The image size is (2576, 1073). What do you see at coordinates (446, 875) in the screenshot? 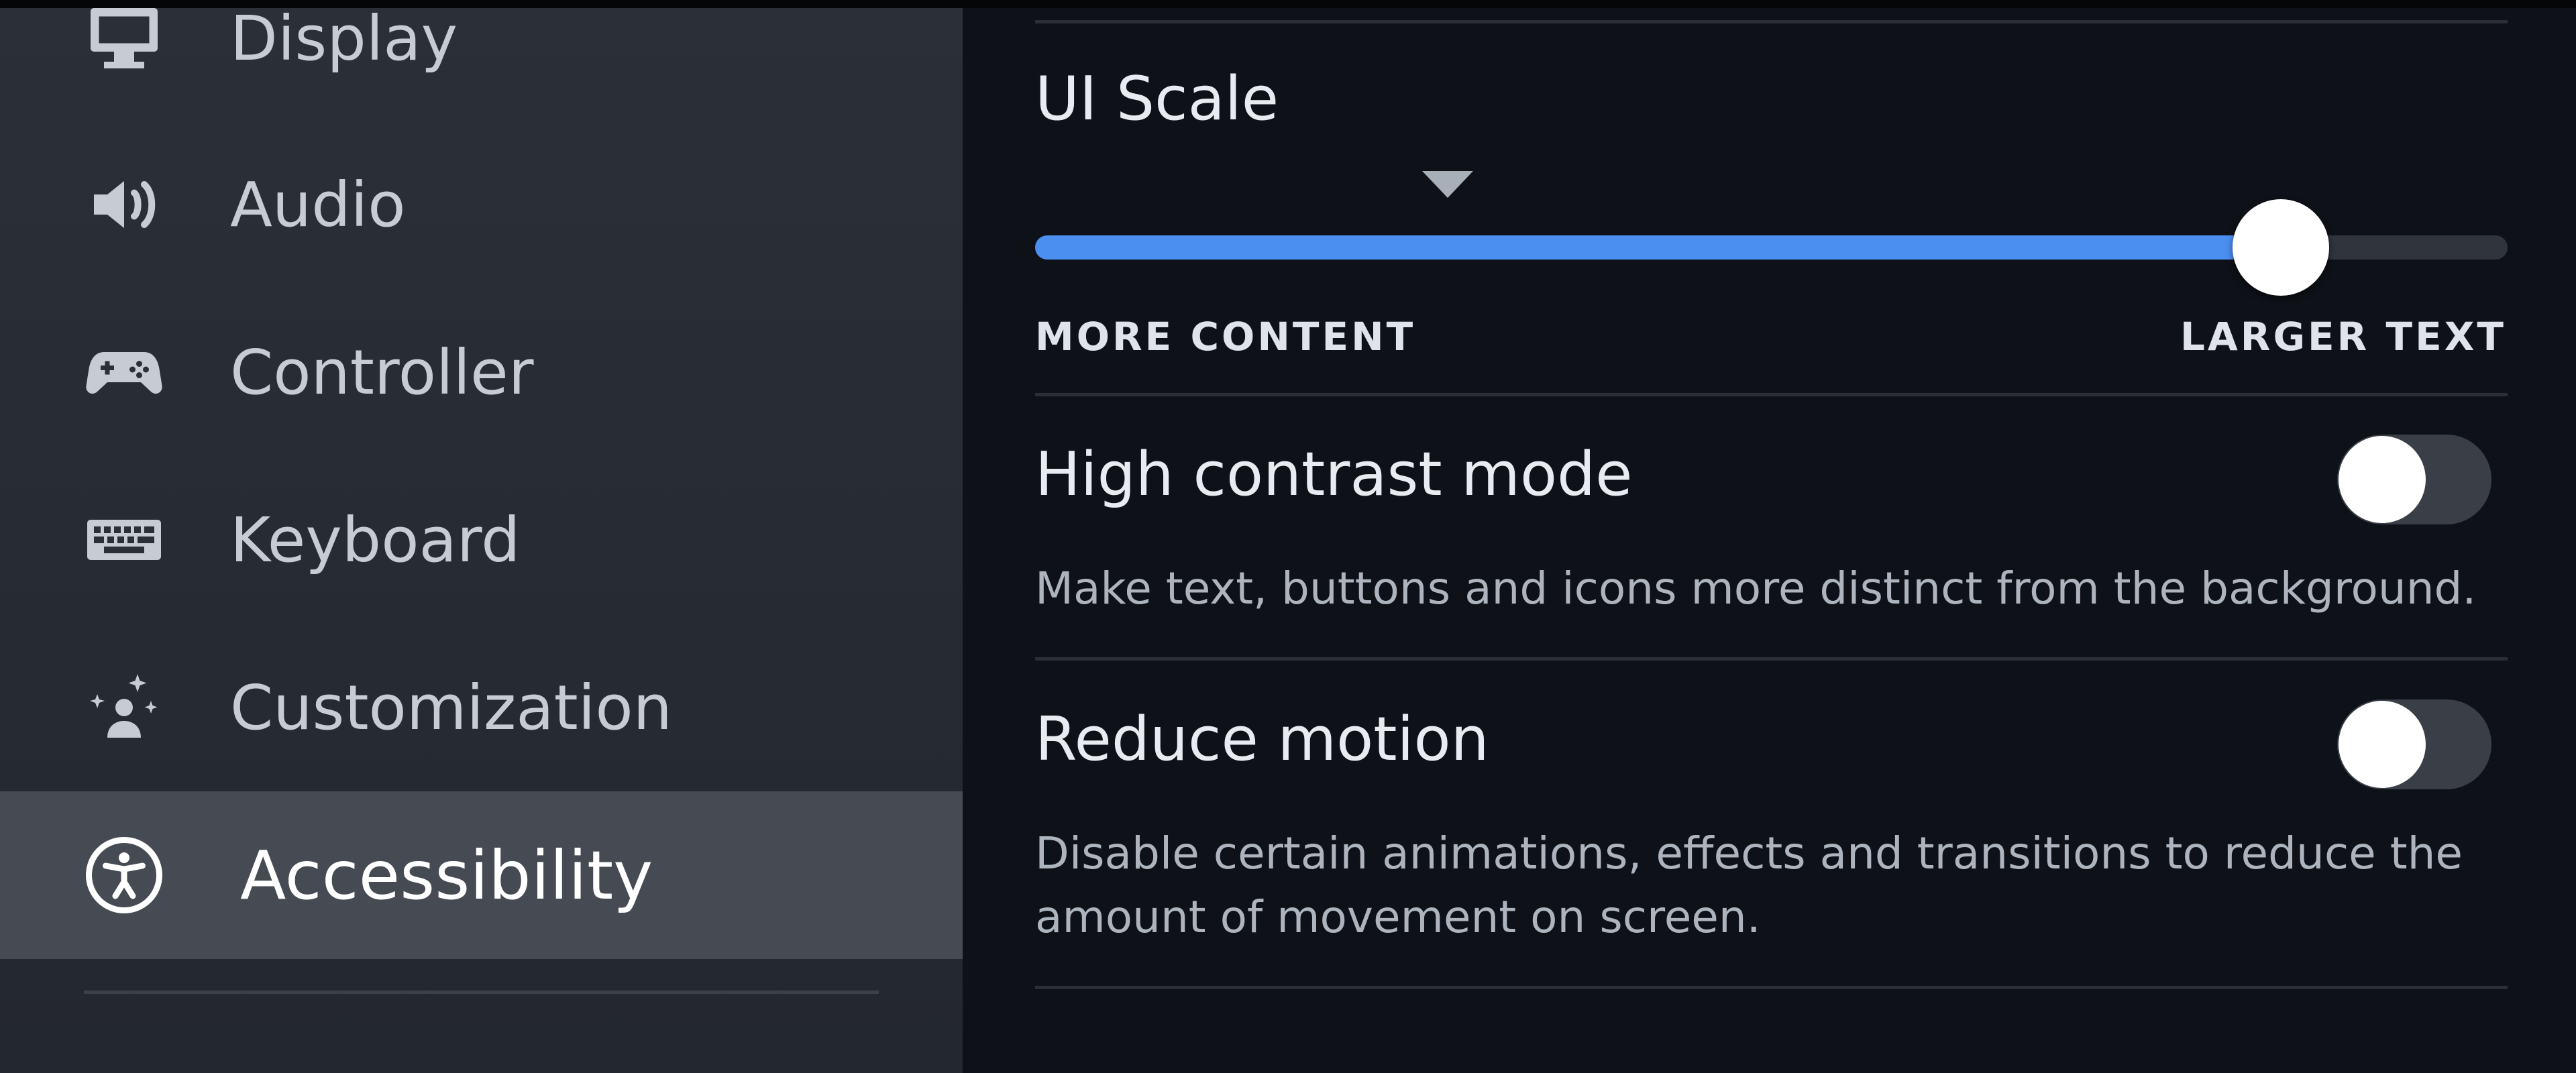
I see `sidebar-item-label: Accessibility` at bounding box center [446, 875].